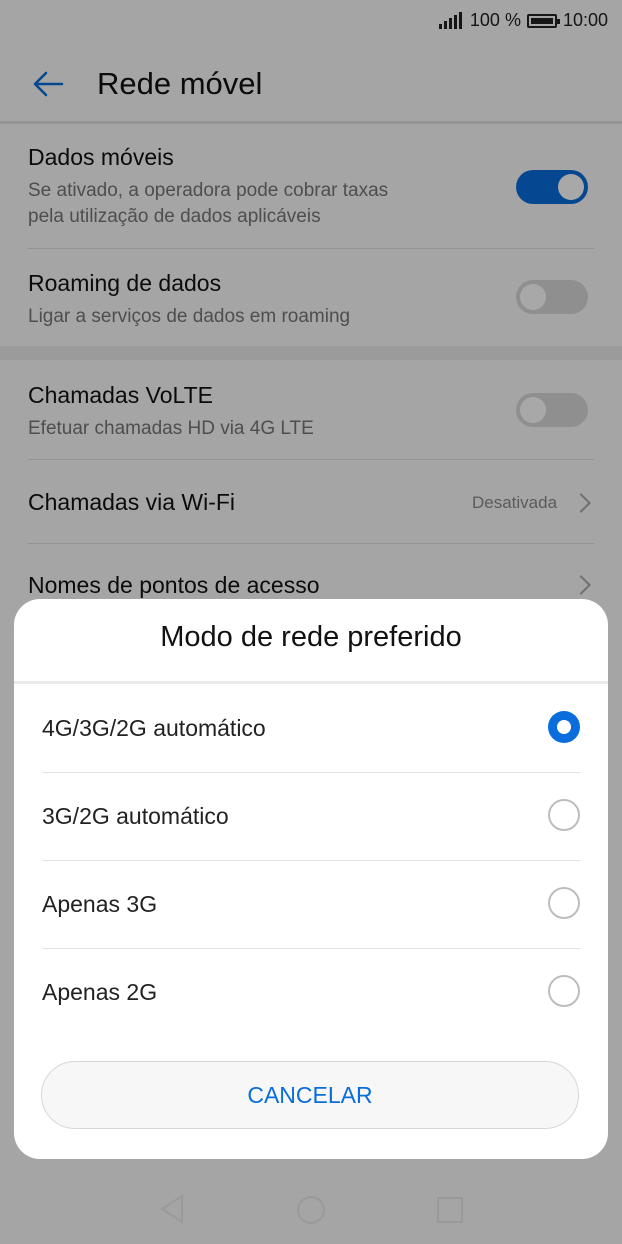 Image resolution: width=622 pixels, height=1244 pixels. Describe the element at coordinates (564, 727) in the screenshot. I see `radio-selected-icon` at that location.